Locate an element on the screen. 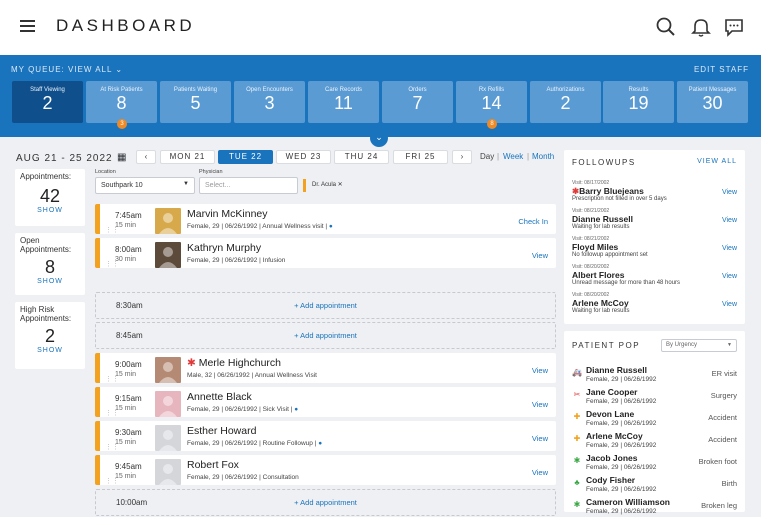 The height and width of the screenshot is (517, 761). edit-staff-link: EDIT STAFF is located at coordinates (721, 69).